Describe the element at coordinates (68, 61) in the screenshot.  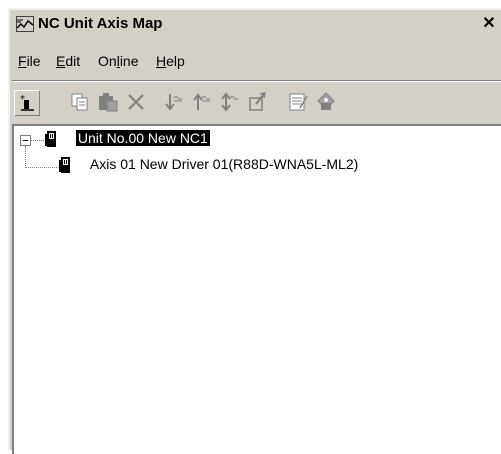
I see `menu-edit: Edit` at that location.